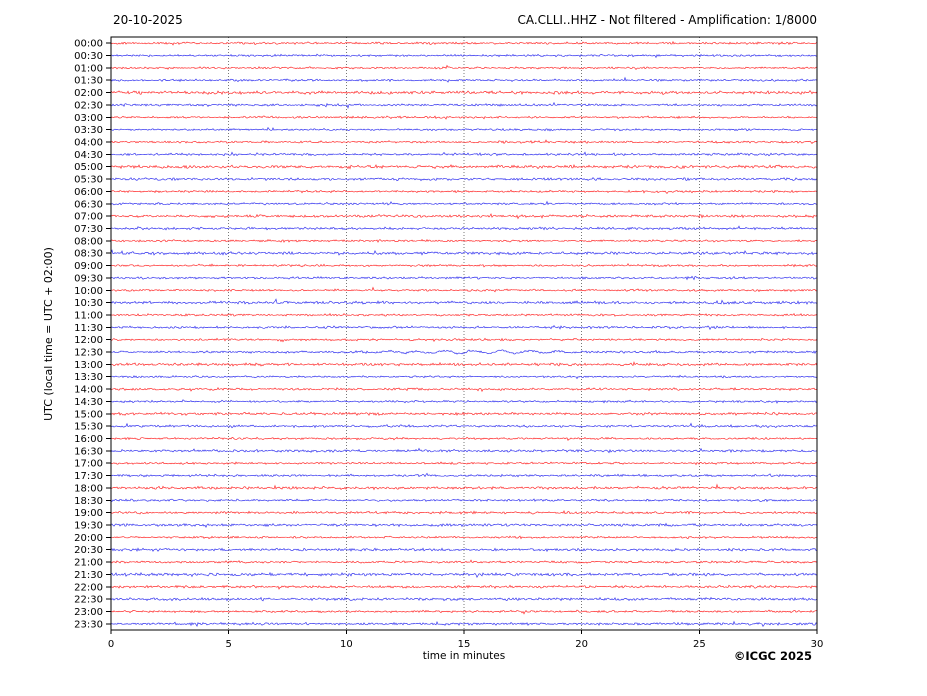  I want to click on x-tick-label-30: 30, so click(817, 644).